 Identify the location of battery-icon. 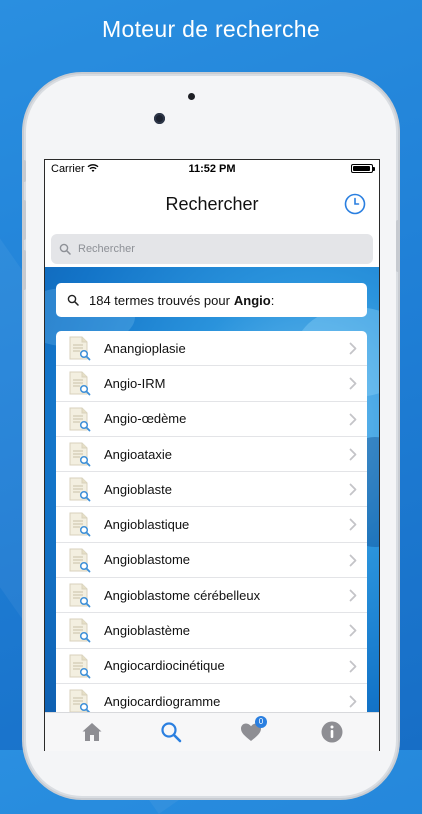
(363, 168).